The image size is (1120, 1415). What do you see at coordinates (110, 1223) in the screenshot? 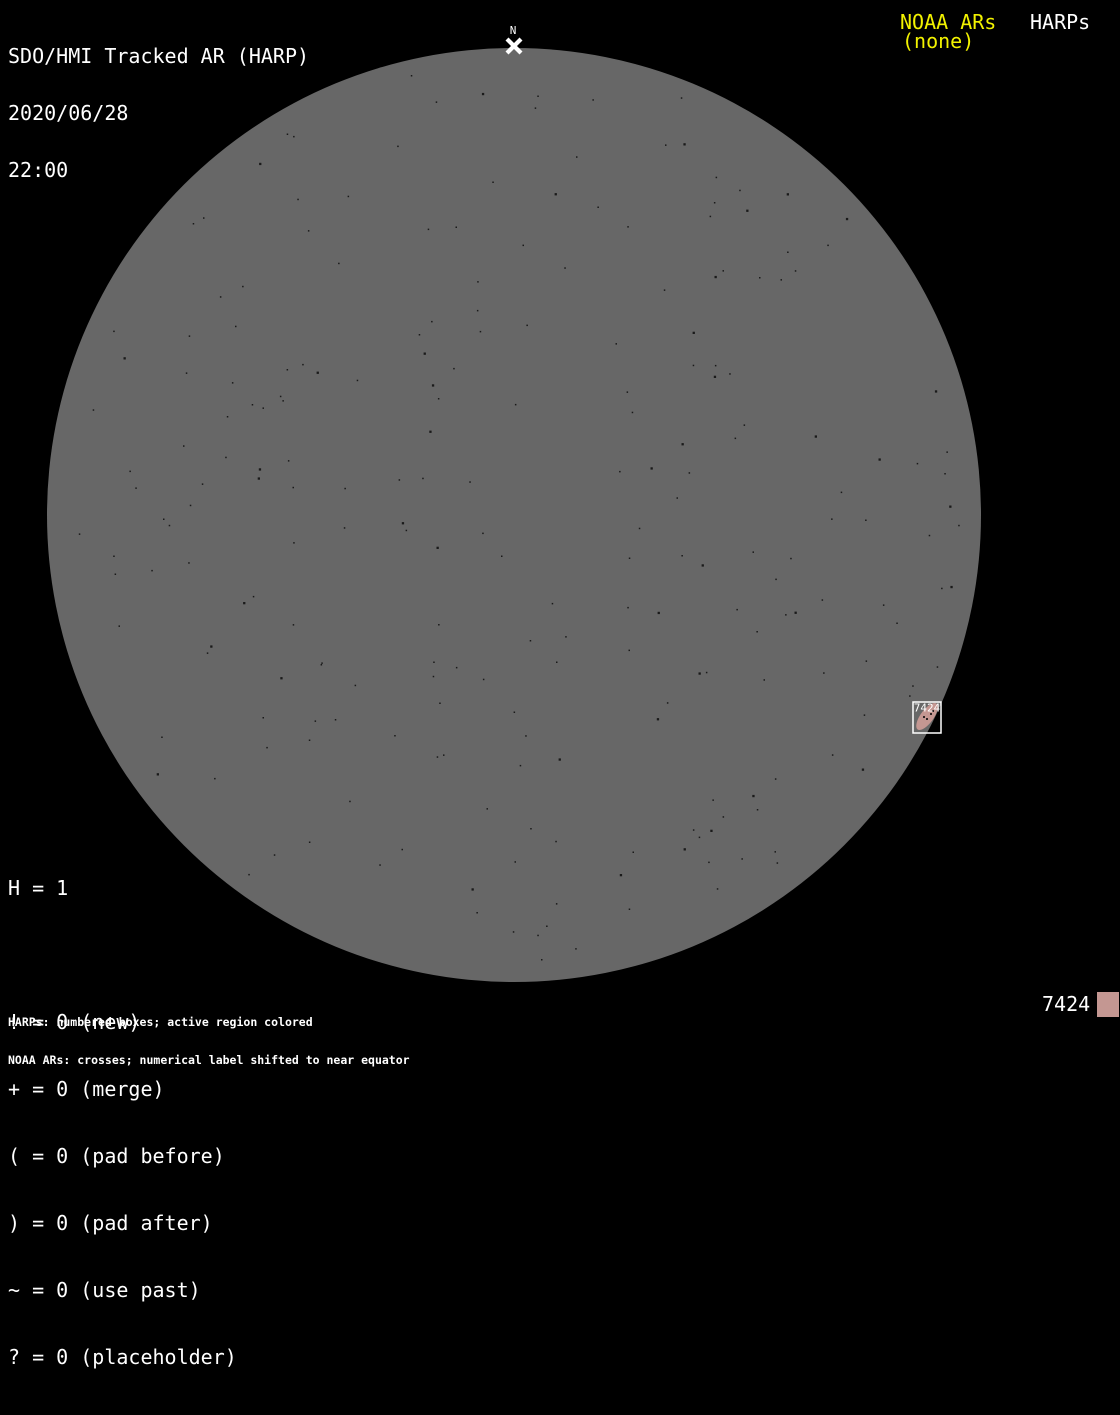
I see `legend-item-pad-after: ) = 0 (pad after)` at bounding box center [110, 1223].